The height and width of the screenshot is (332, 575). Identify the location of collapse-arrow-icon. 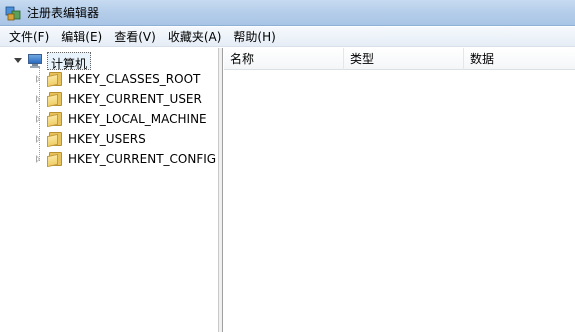
(18, 61).